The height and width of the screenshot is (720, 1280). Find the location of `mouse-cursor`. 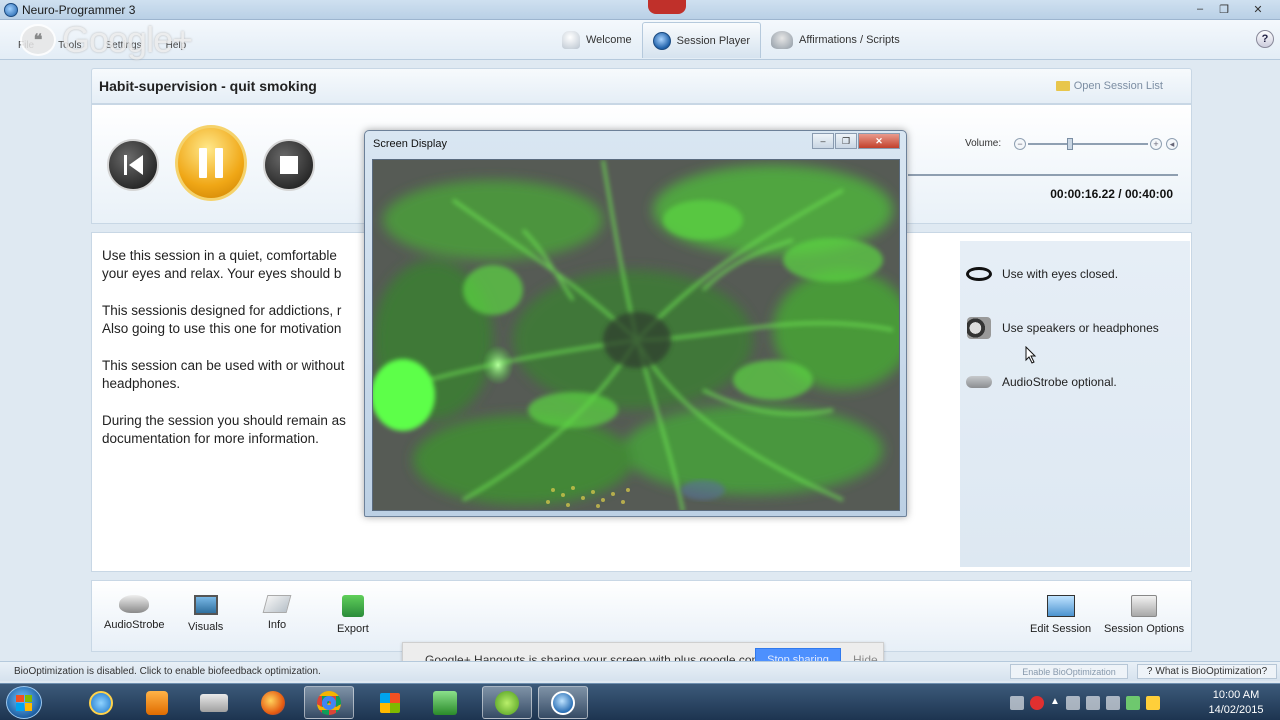

mouse-cursor is located at coordinates (1031, 355).